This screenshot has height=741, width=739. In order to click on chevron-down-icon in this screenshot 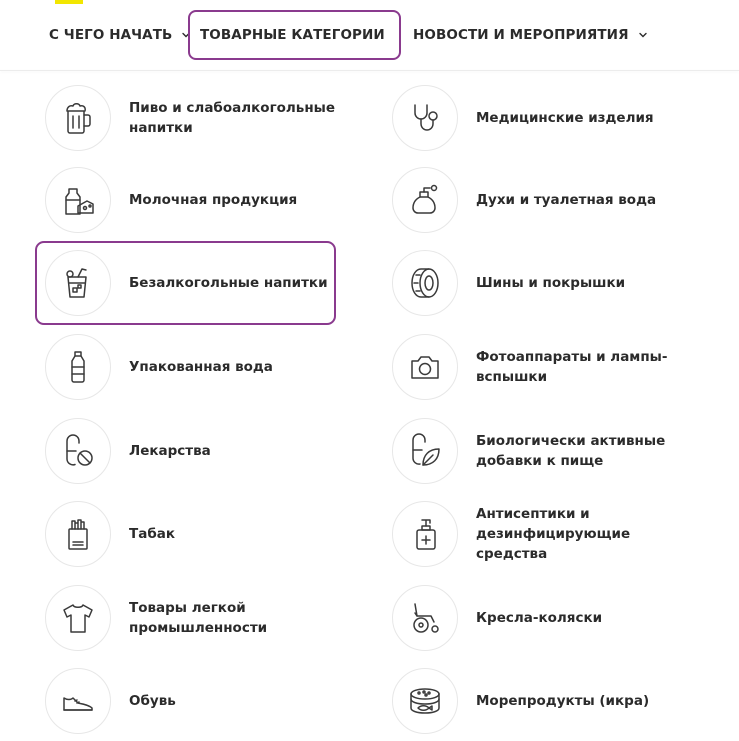, I will do `click(642, 35)`.